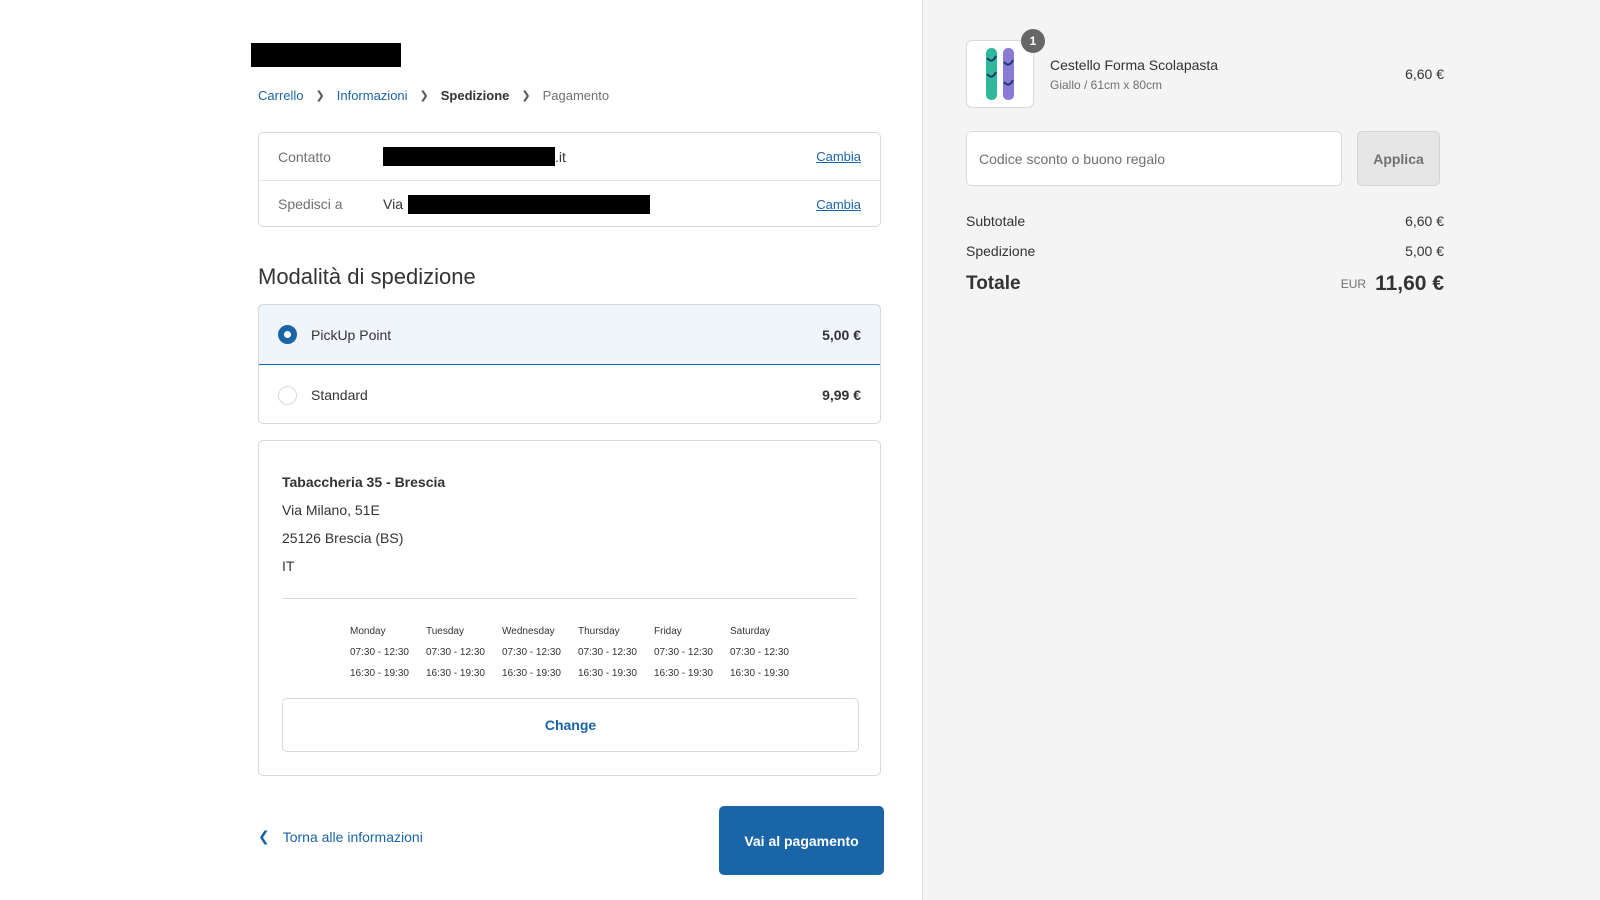 The image size is (1600, 900). Describe the element at coordinates (469, 156) in the screenshot. I see `contact-email-redacted` at that location.